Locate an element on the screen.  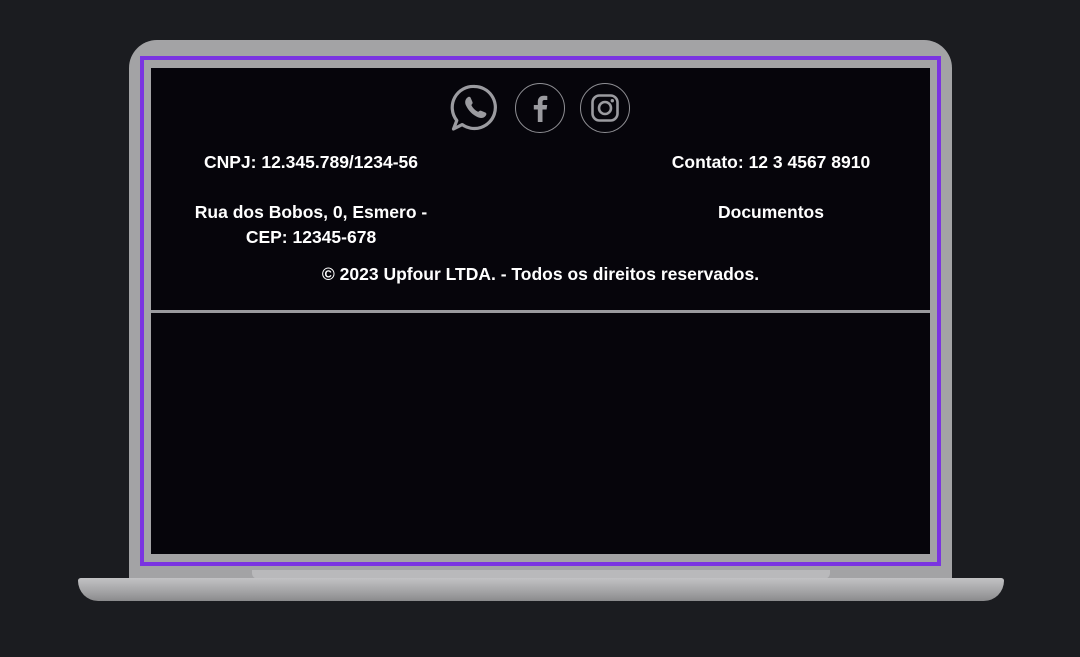
contact-phone: Contato: 12 3 4567 8910 is located at coordinates (771, 162).